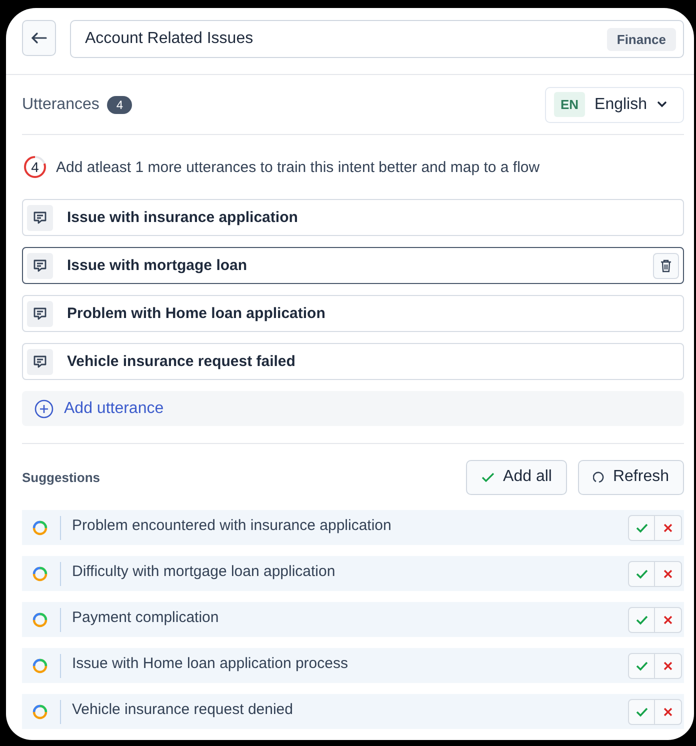 The width and height of the screenshot is (696, 746). Describe the element at coordinates (641, 39) in the screenshot. I see `category-tag: Finance` at that location.